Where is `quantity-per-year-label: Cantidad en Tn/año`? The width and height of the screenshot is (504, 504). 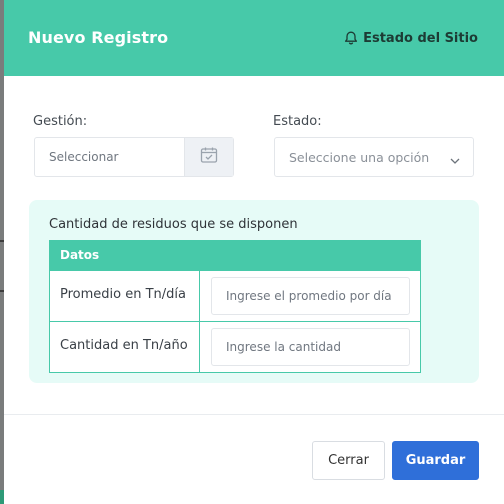
quantity-per-year-label: Cantidad en Tn/año is located at coordinates (124, 345).